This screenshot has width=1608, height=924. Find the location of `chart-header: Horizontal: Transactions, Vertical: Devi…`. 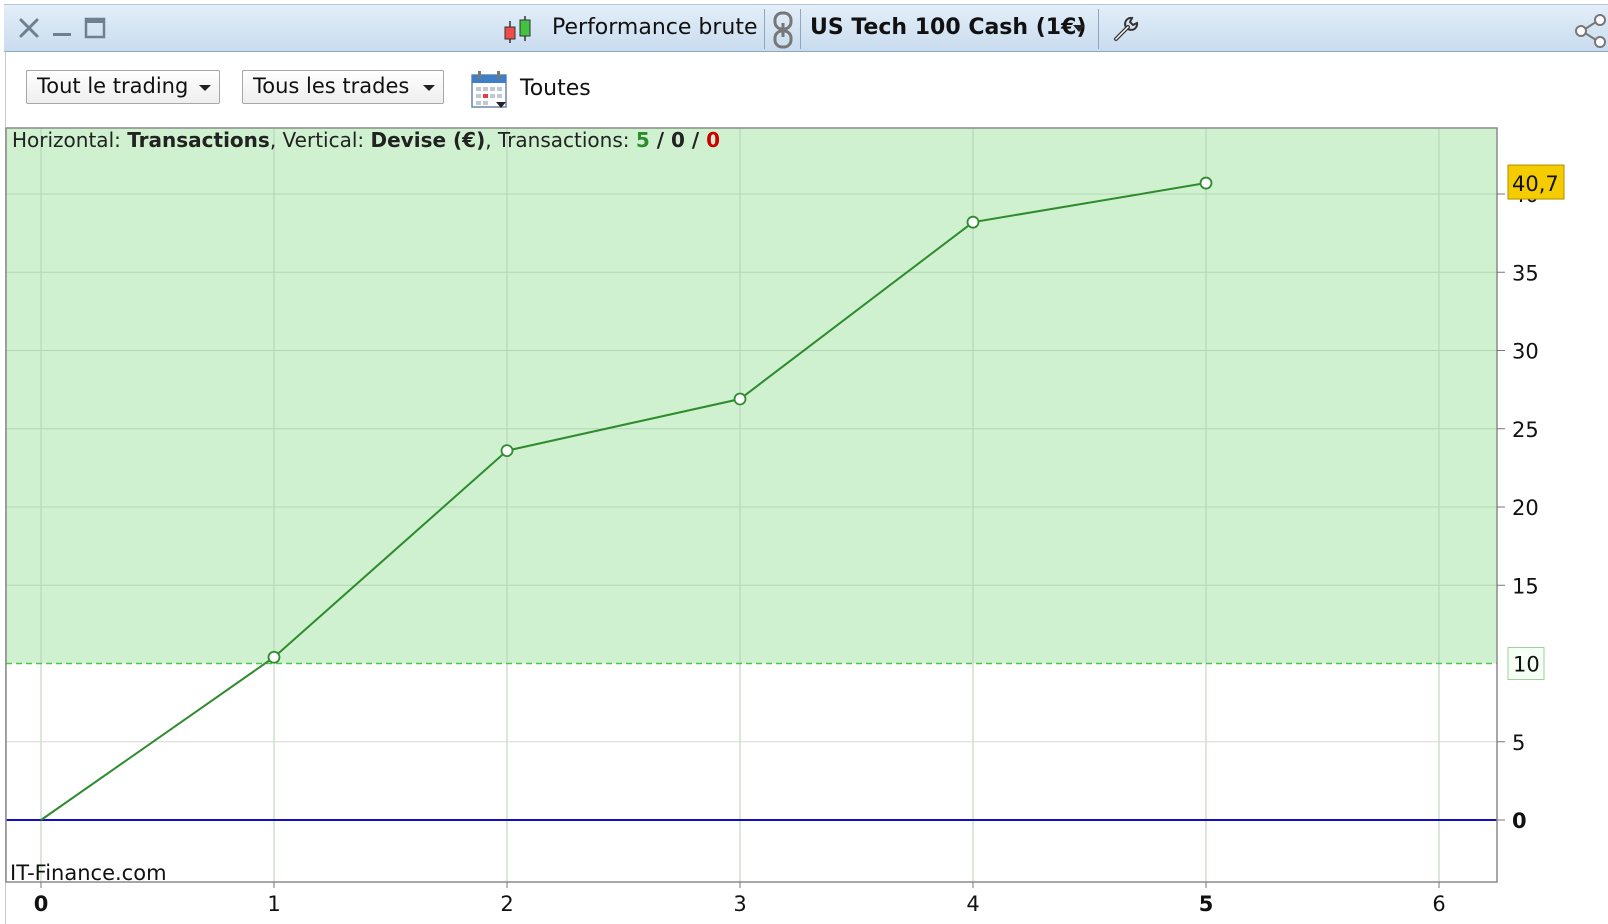

chart-header: Horizontal: Transactions, Vertical: Devi… is located at coordinates (366, 140).